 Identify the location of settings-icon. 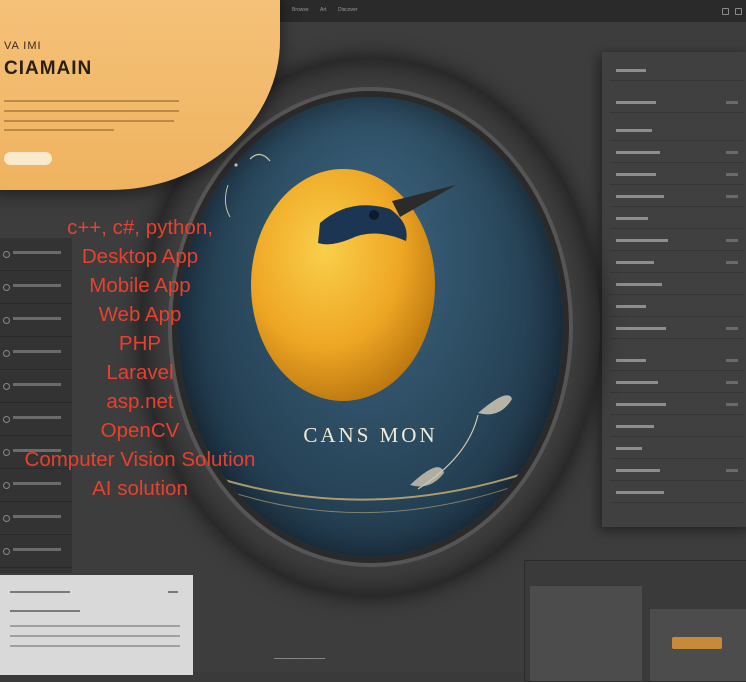
(725, 11).